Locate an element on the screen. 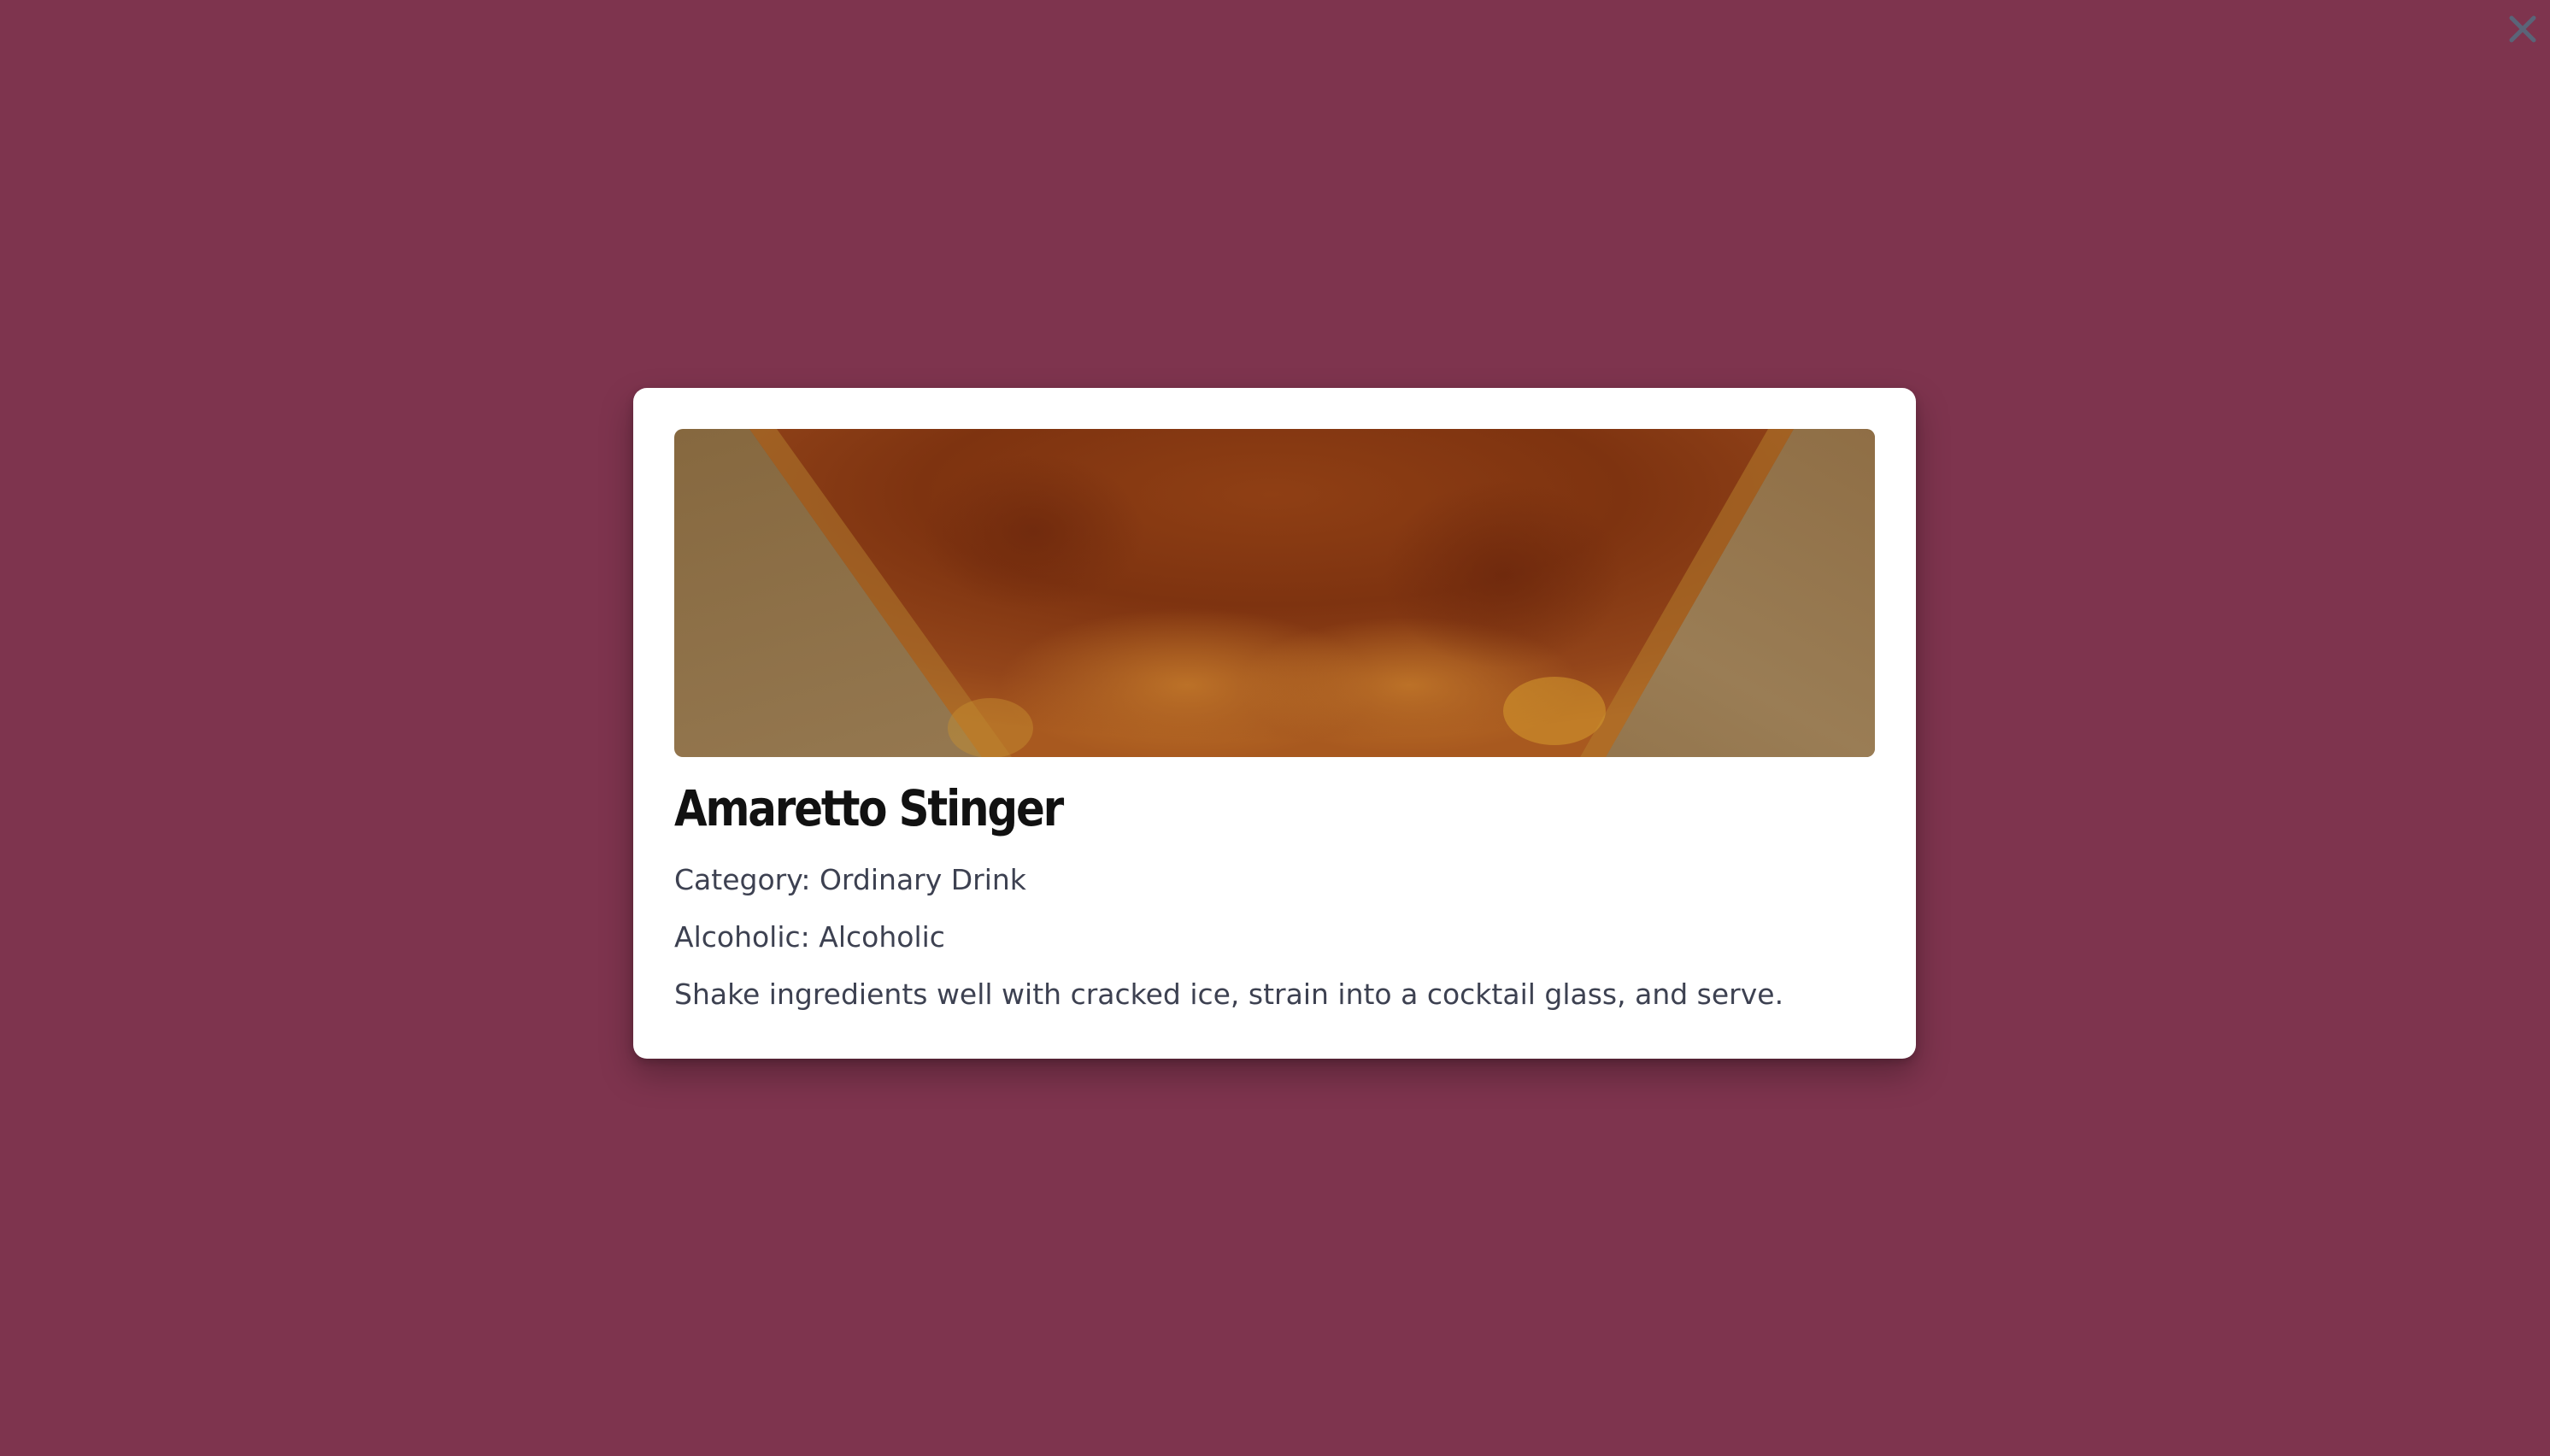  close-icon is located at coordinates (2522, 29).